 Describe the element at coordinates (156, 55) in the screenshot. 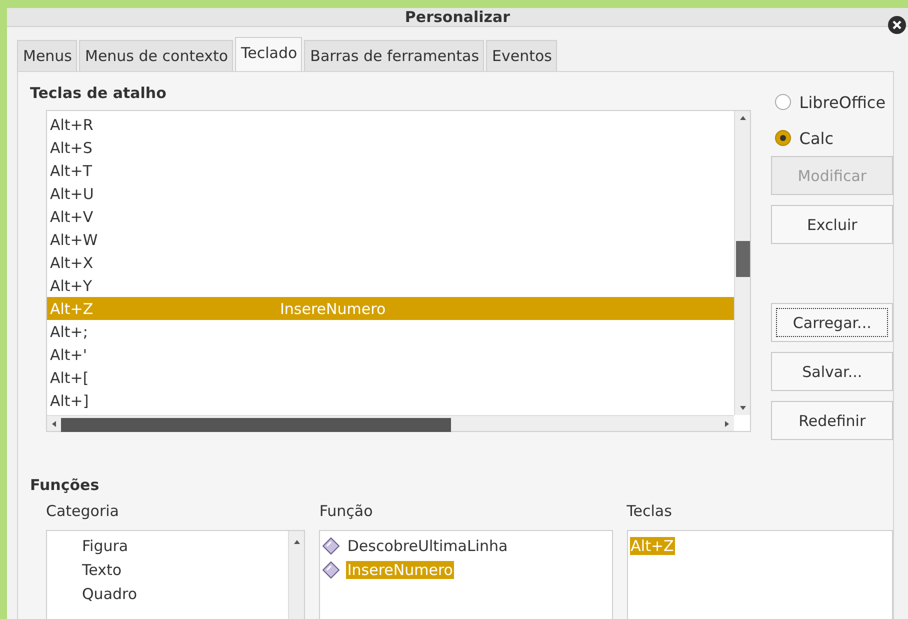

I see `tab: Menus de contexto` at that location.